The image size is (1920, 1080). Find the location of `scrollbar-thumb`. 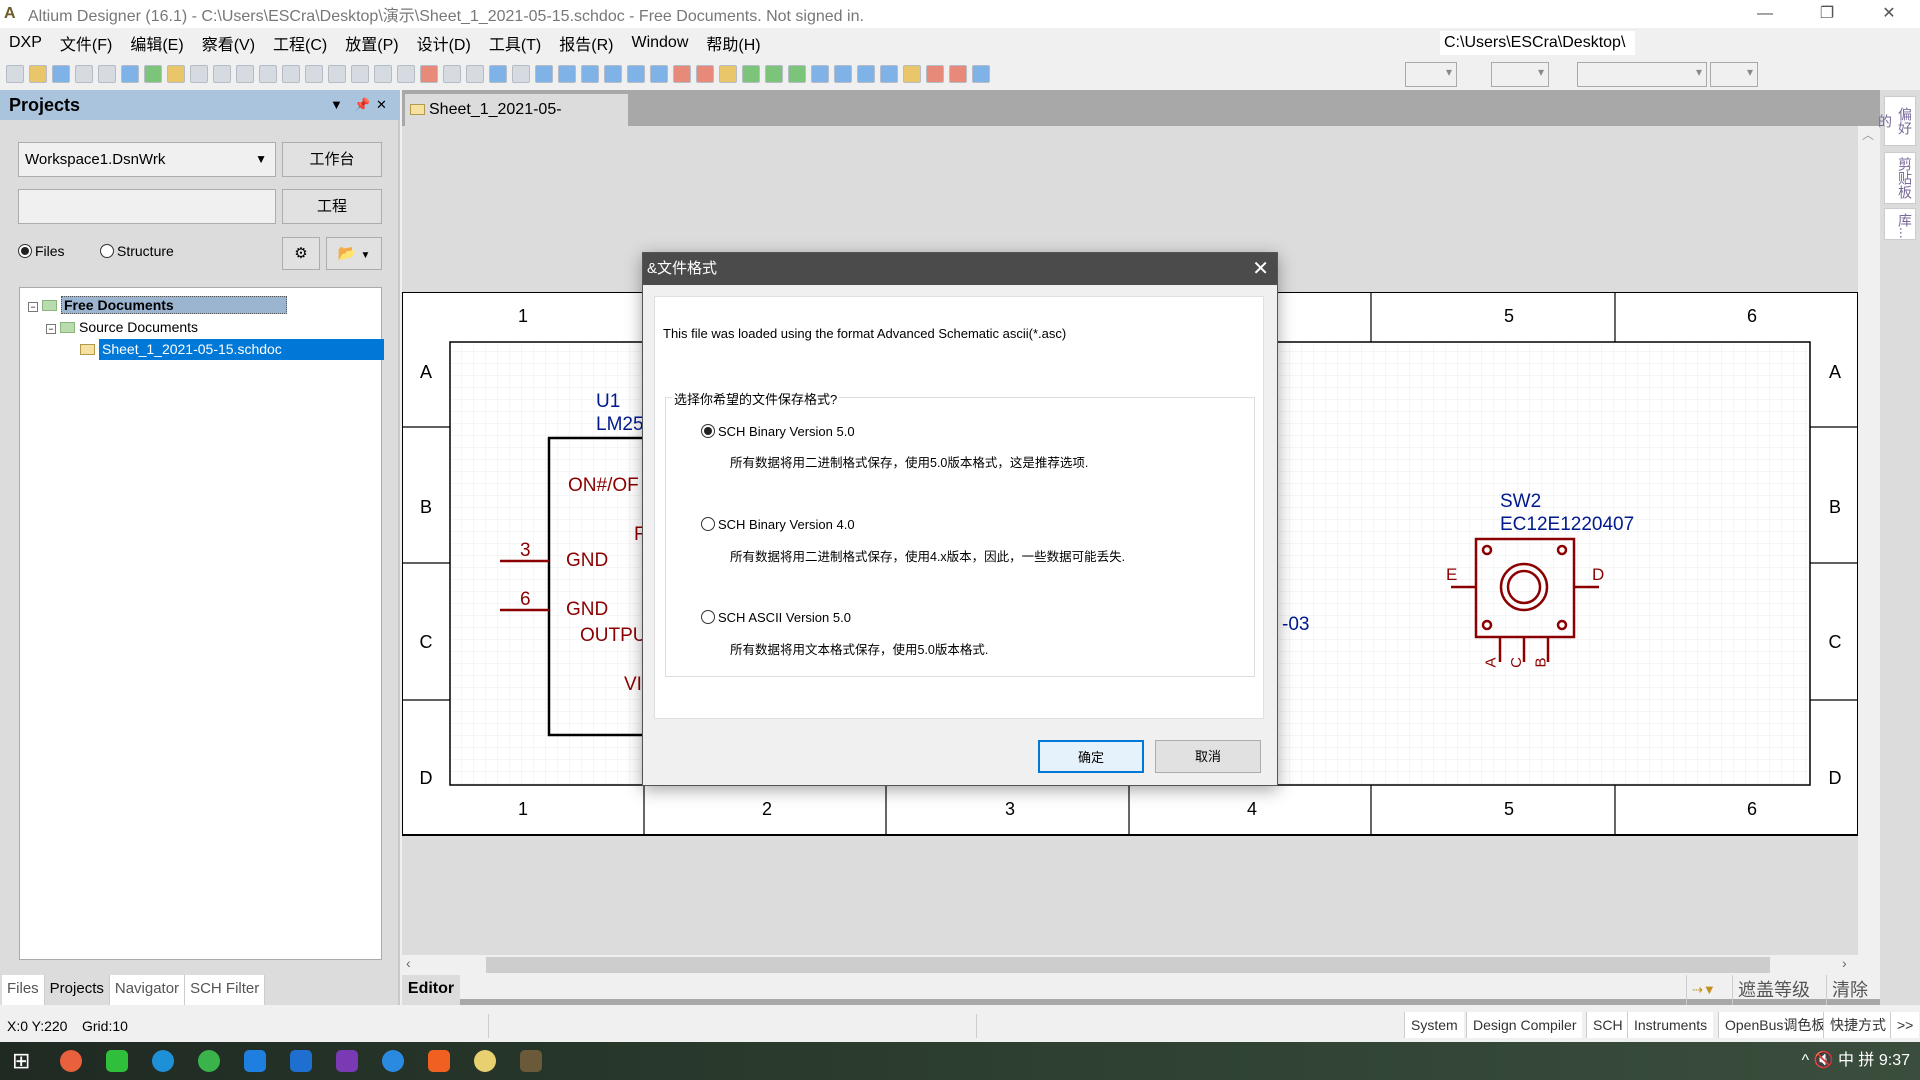

scrollbar-thumb is located at coordinates (1128, 965).